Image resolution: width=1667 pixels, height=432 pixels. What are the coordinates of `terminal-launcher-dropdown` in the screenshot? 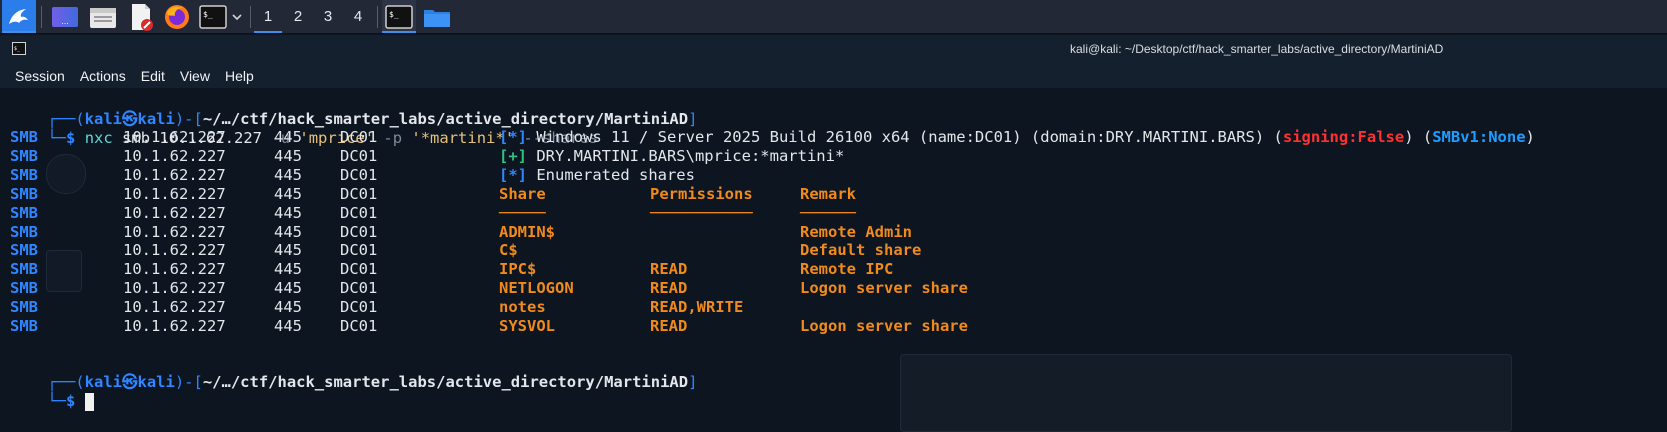 It's located at (237, 16).